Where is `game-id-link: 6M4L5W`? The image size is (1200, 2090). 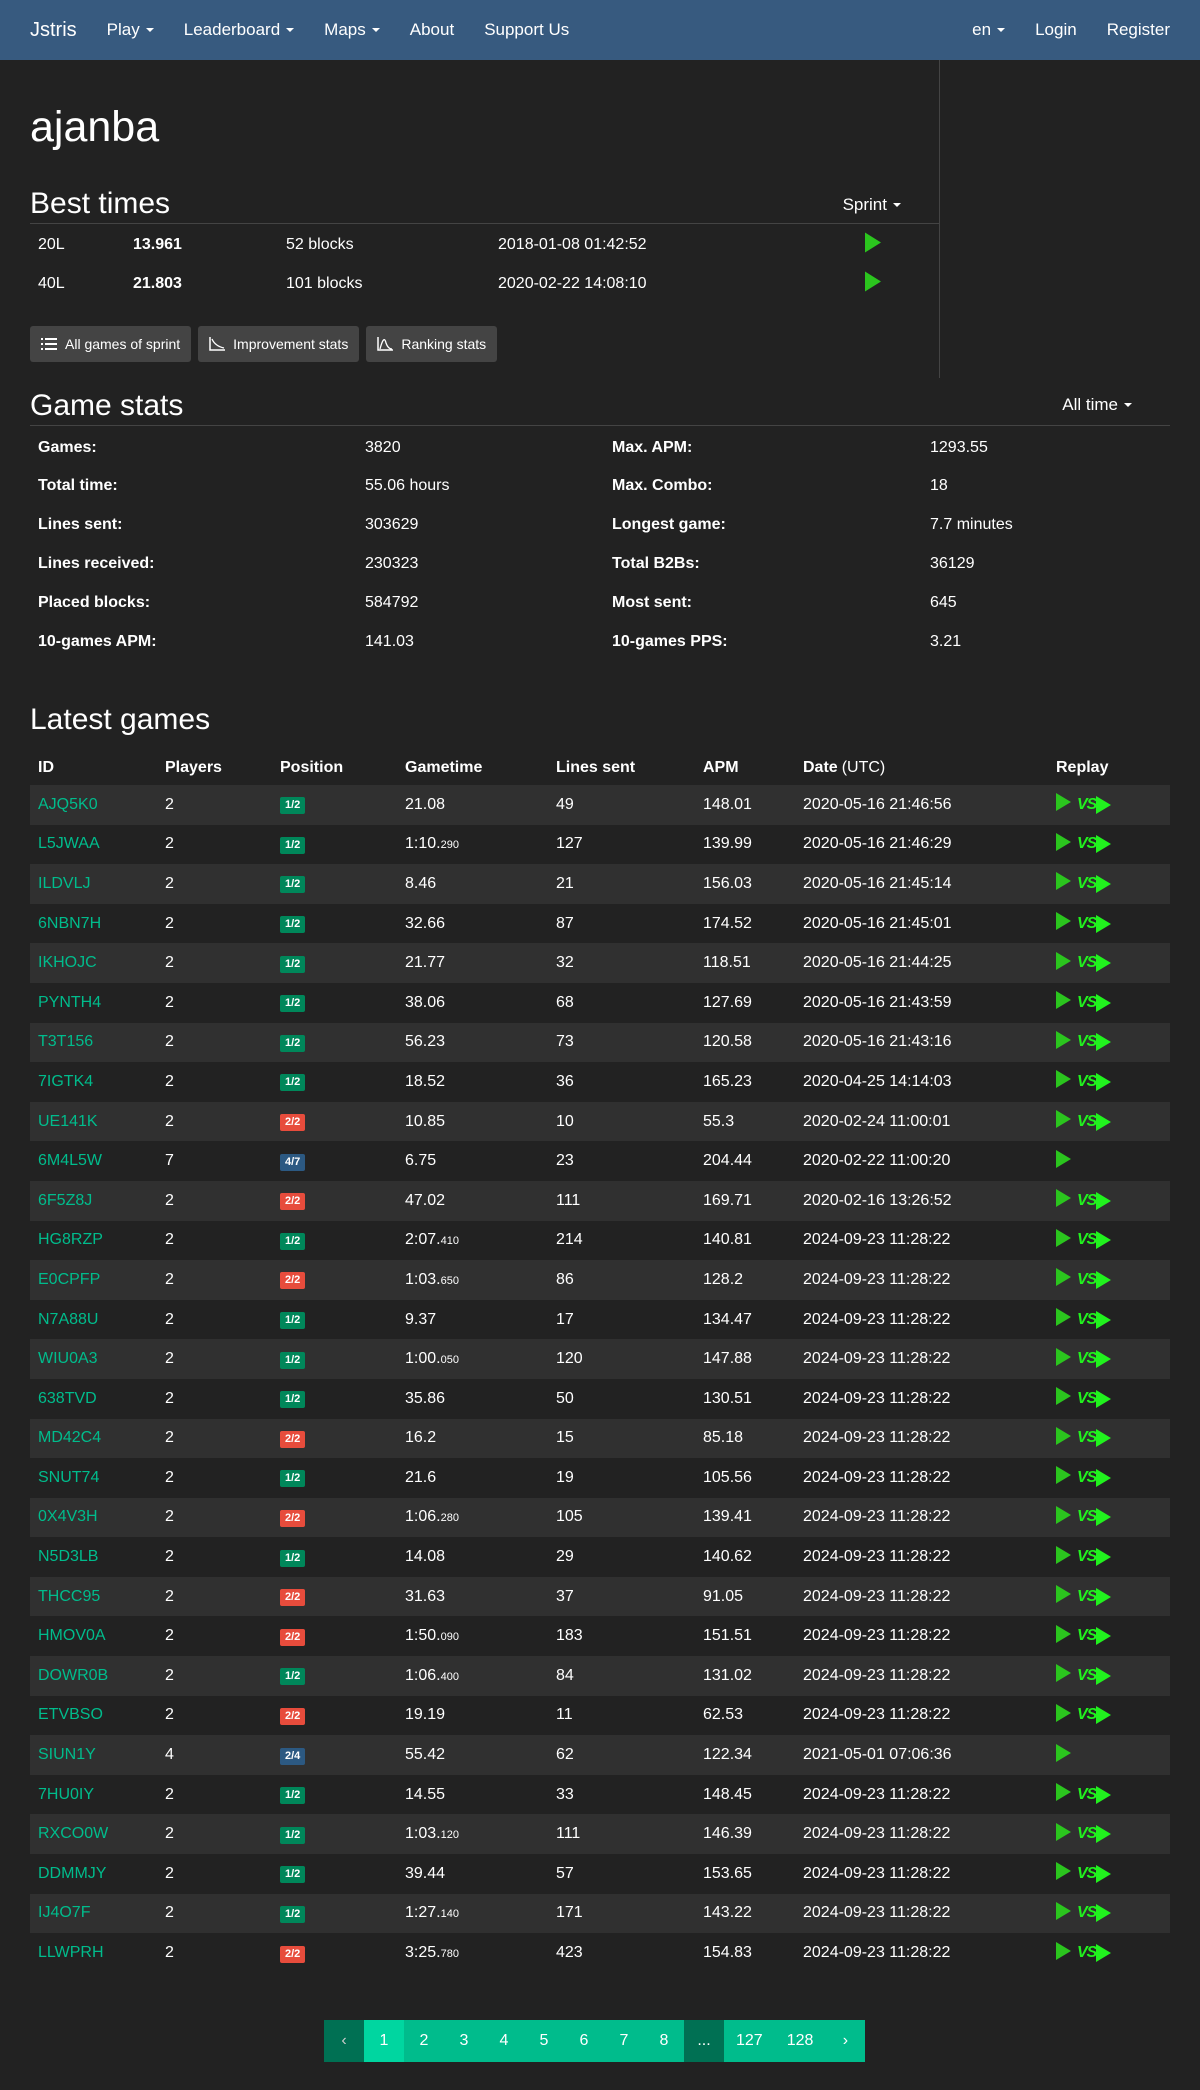 game-id-link: 6M4L5W is located at coordinates (70, 1160).